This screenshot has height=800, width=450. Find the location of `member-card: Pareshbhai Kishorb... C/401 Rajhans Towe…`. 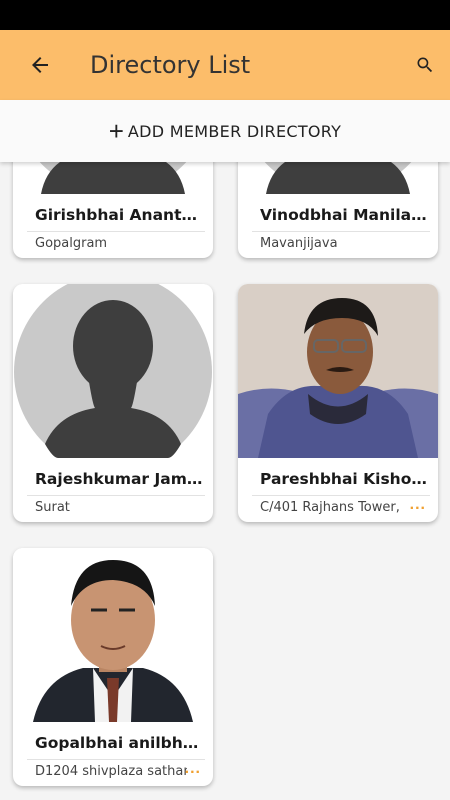

member-card: Pareshbhai Kishorb... C/401 Rajhans Towe… is located at coordinates (338, 403).